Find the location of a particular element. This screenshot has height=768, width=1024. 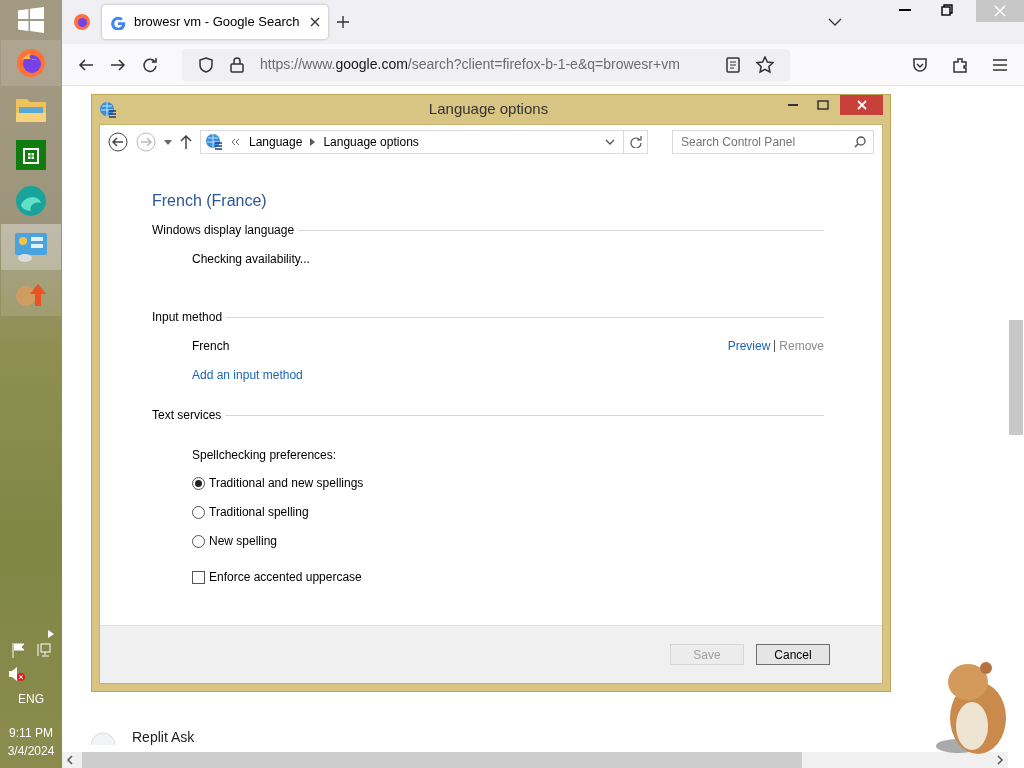

section-title: Text services is located at coordinates (187, 415).